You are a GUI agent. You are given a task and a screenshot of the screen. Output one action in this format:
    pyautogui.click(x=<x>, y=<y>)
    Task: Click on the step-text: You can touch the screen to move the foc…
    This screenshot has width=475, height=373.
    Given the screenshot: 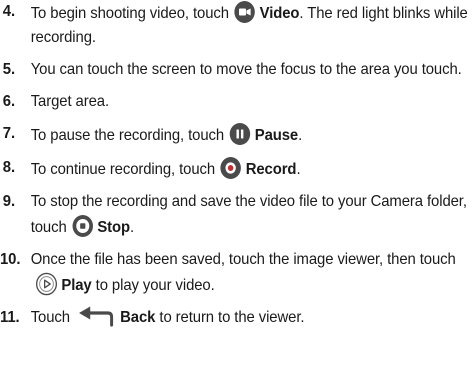 What is the action you would take?
    pyautogui.click(x=246, y=69)
    